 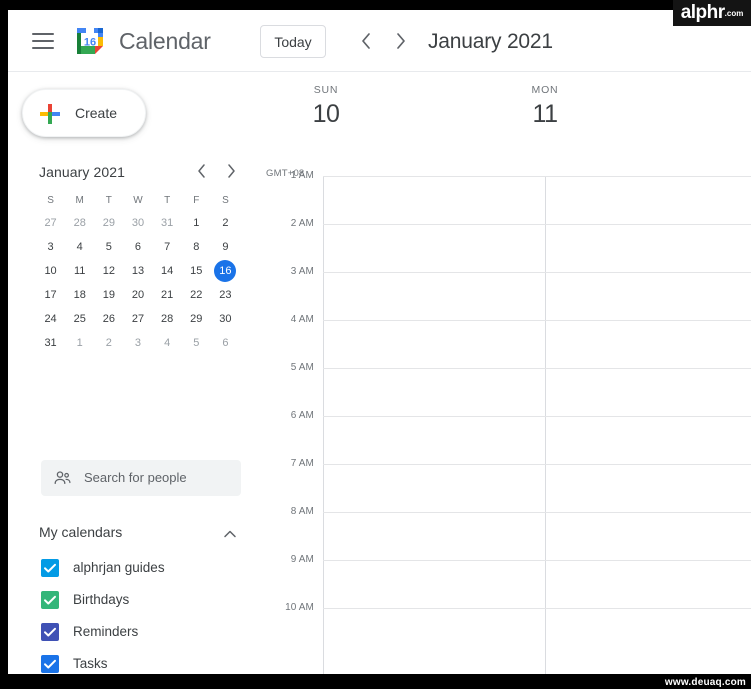 I want to click on day-column-headers: SUN 10 MON 11, so click(x=503, y=113).